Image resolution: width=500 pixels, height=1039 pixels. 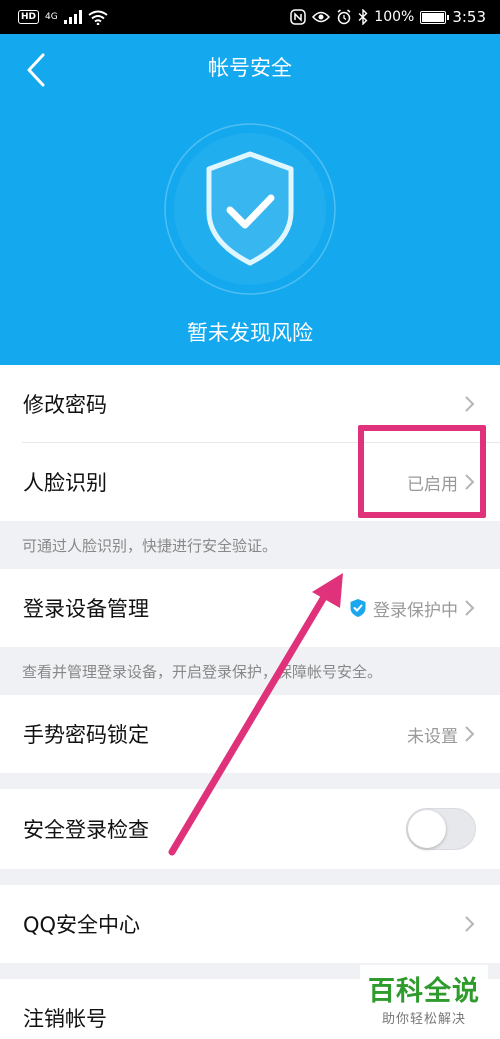 I want to click on shield-check-icon, so click(x=250, y=209).